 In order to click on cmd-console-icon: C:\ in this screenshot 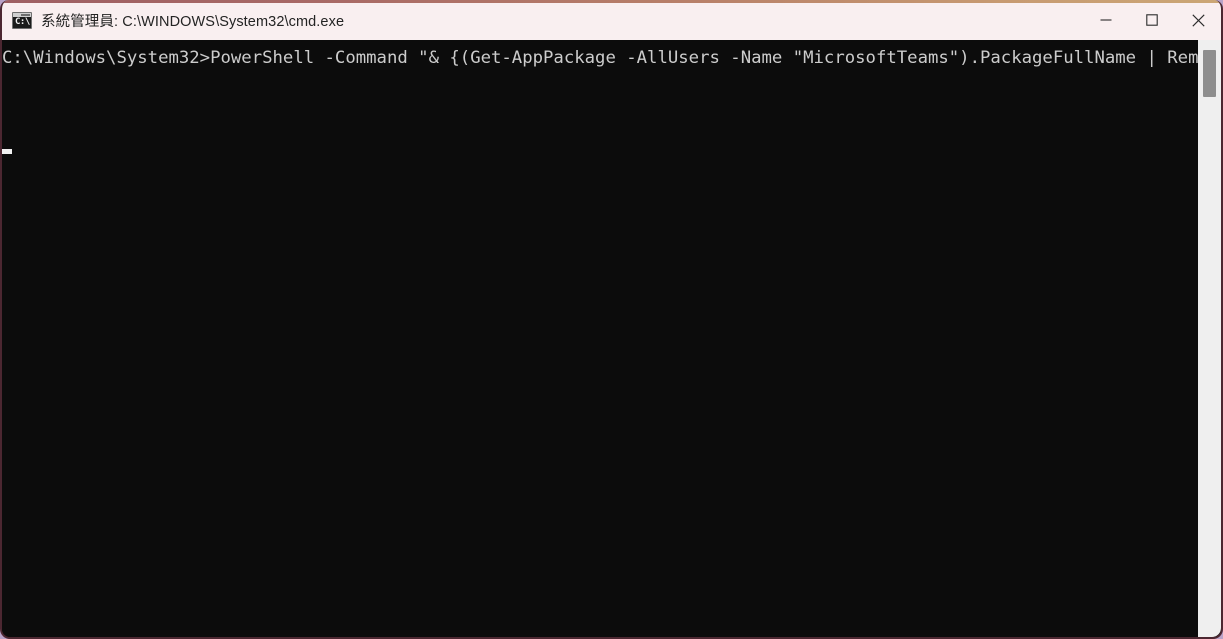, I will do `click(22, 20)`.